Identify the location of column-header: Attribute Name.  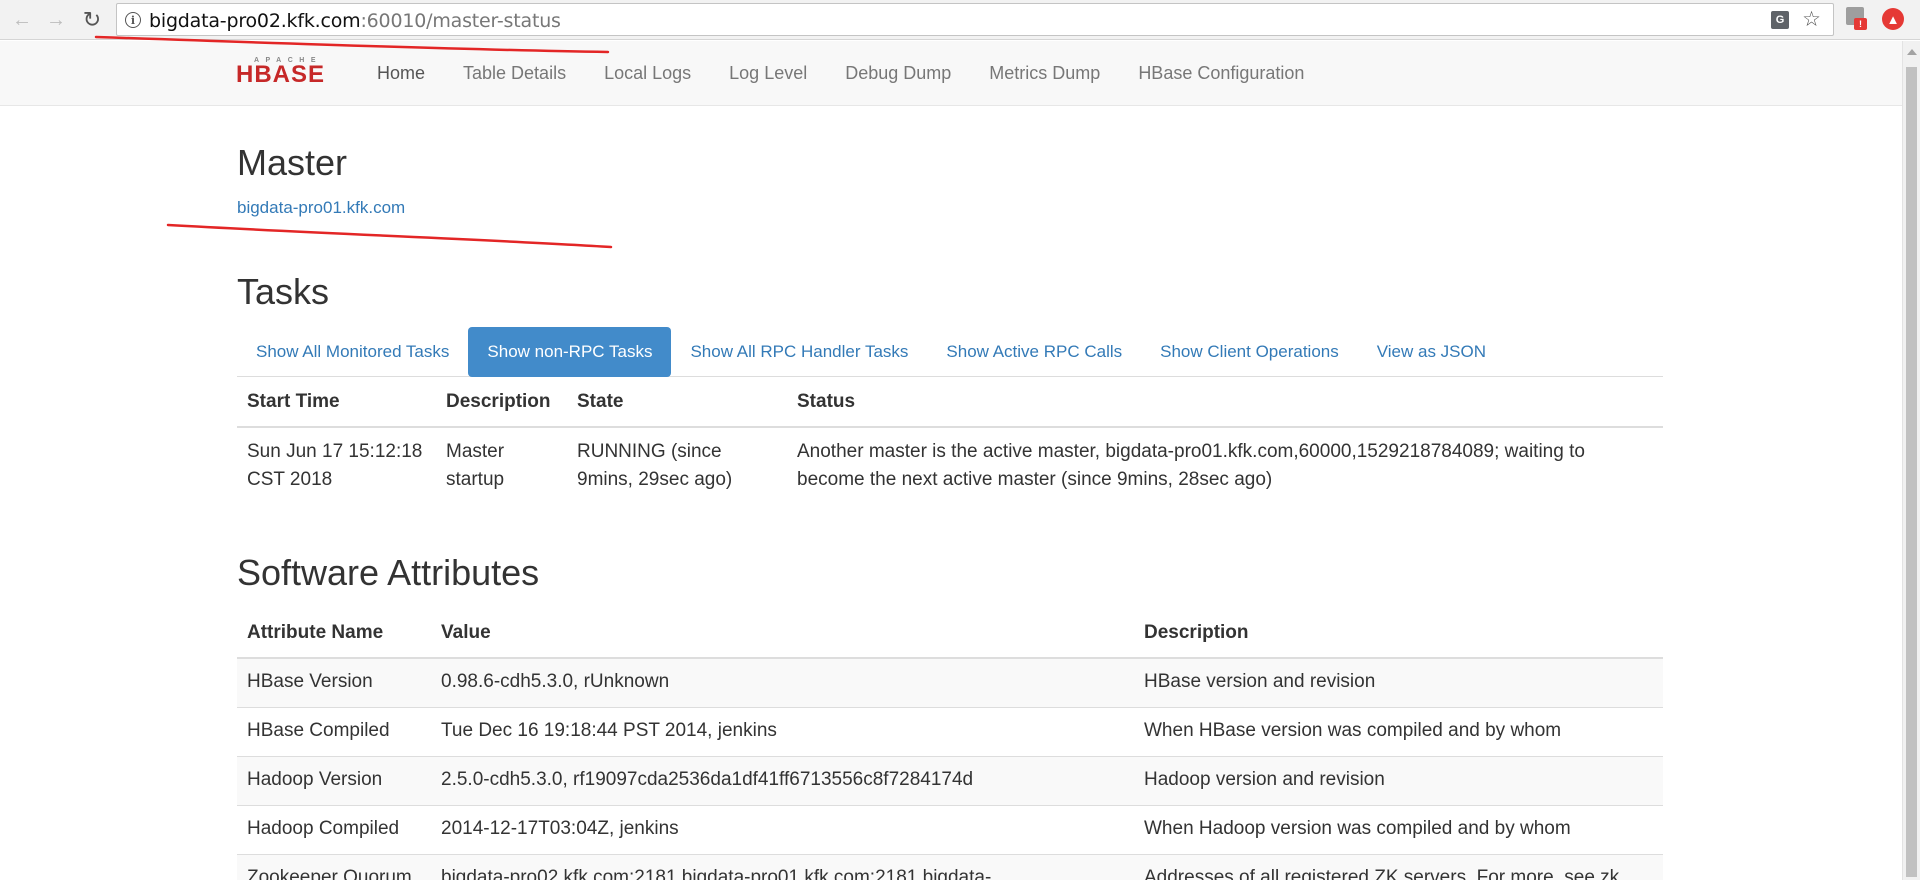
(334, 634).